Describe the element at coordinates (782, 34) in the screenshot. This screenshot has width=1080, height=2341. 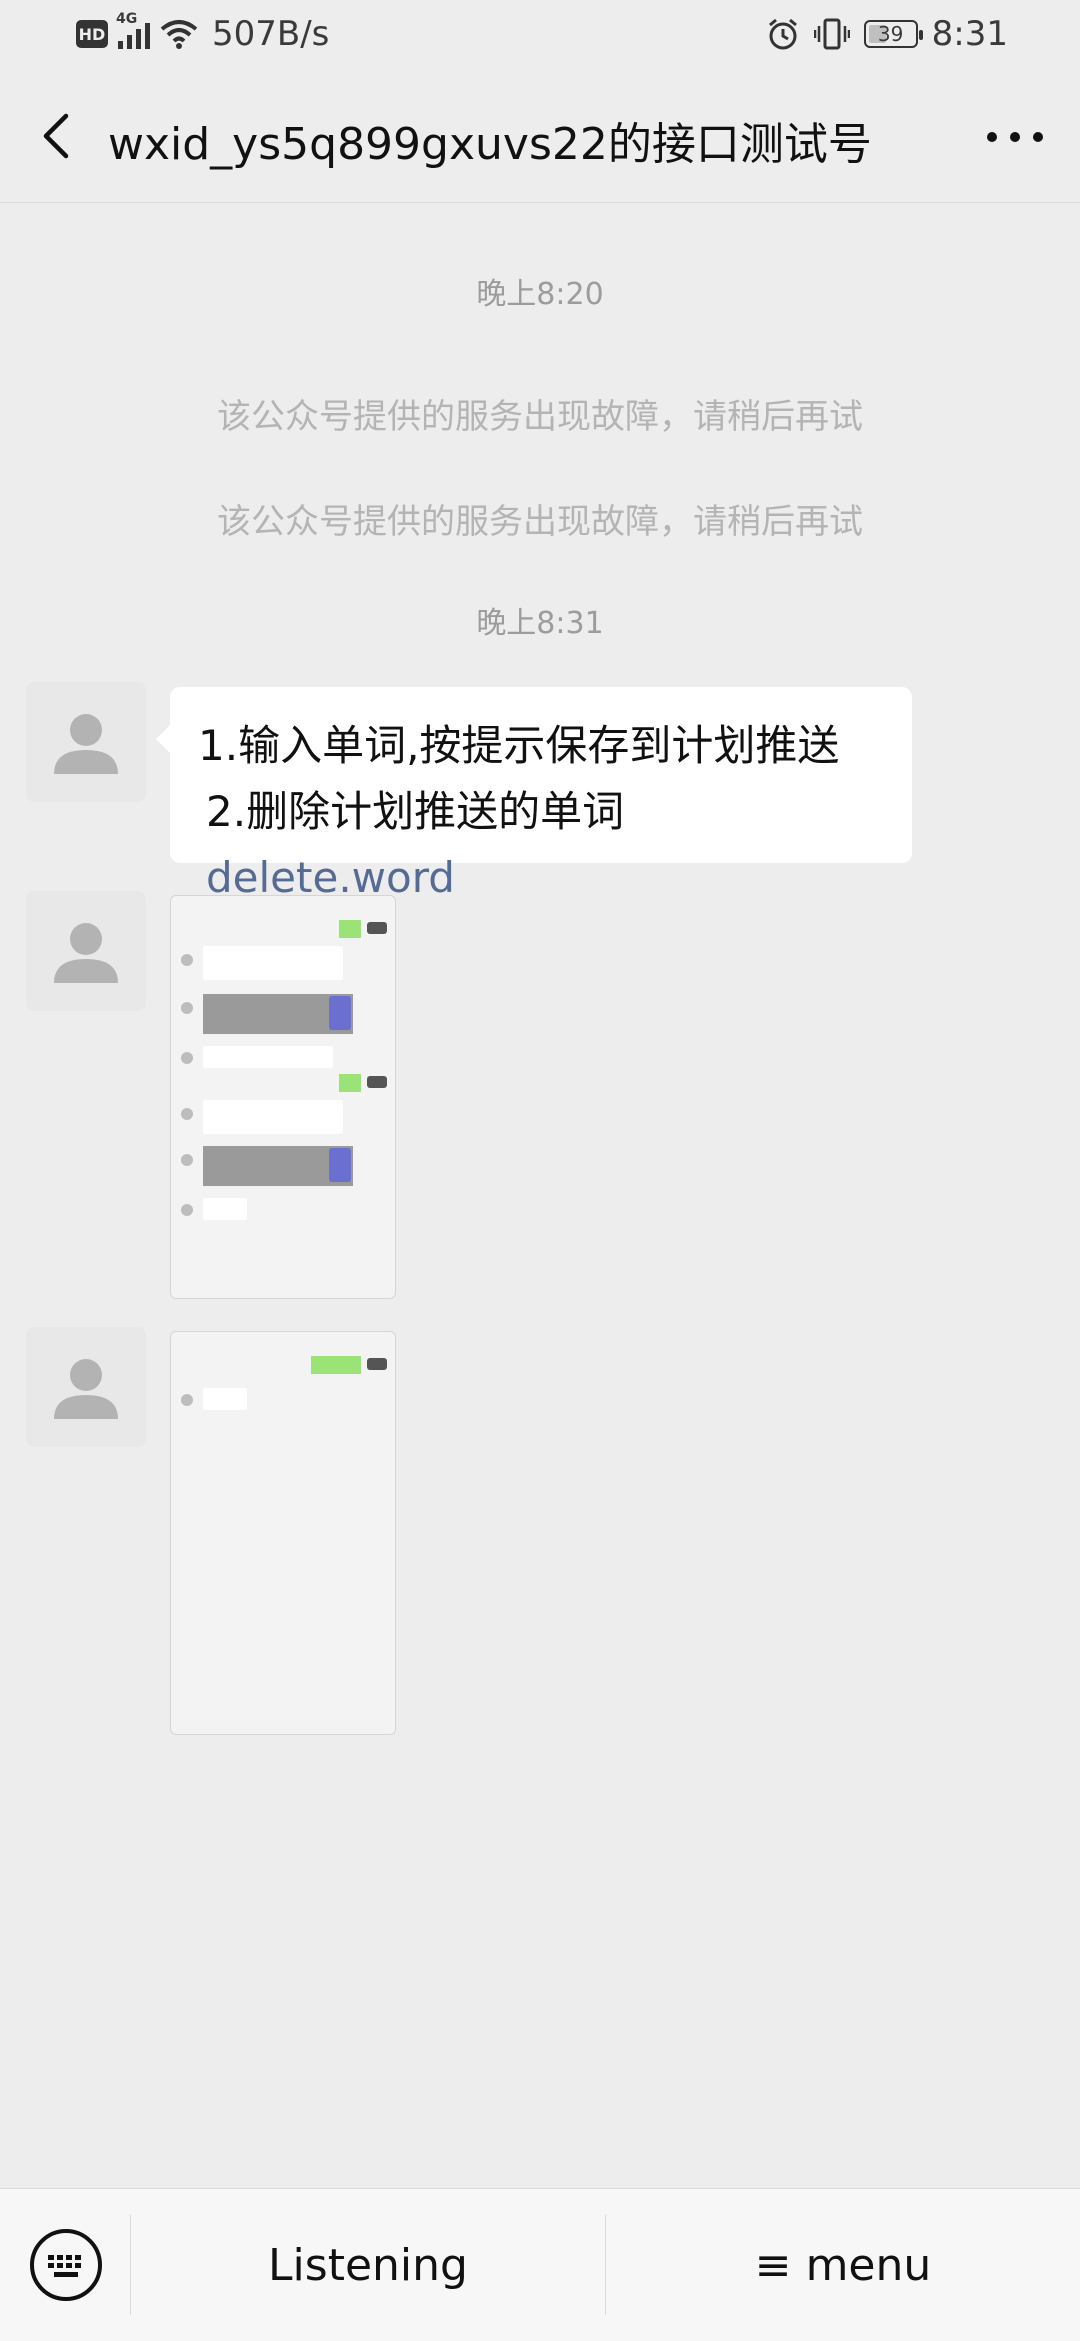
I see `alarm-icon` at that location.